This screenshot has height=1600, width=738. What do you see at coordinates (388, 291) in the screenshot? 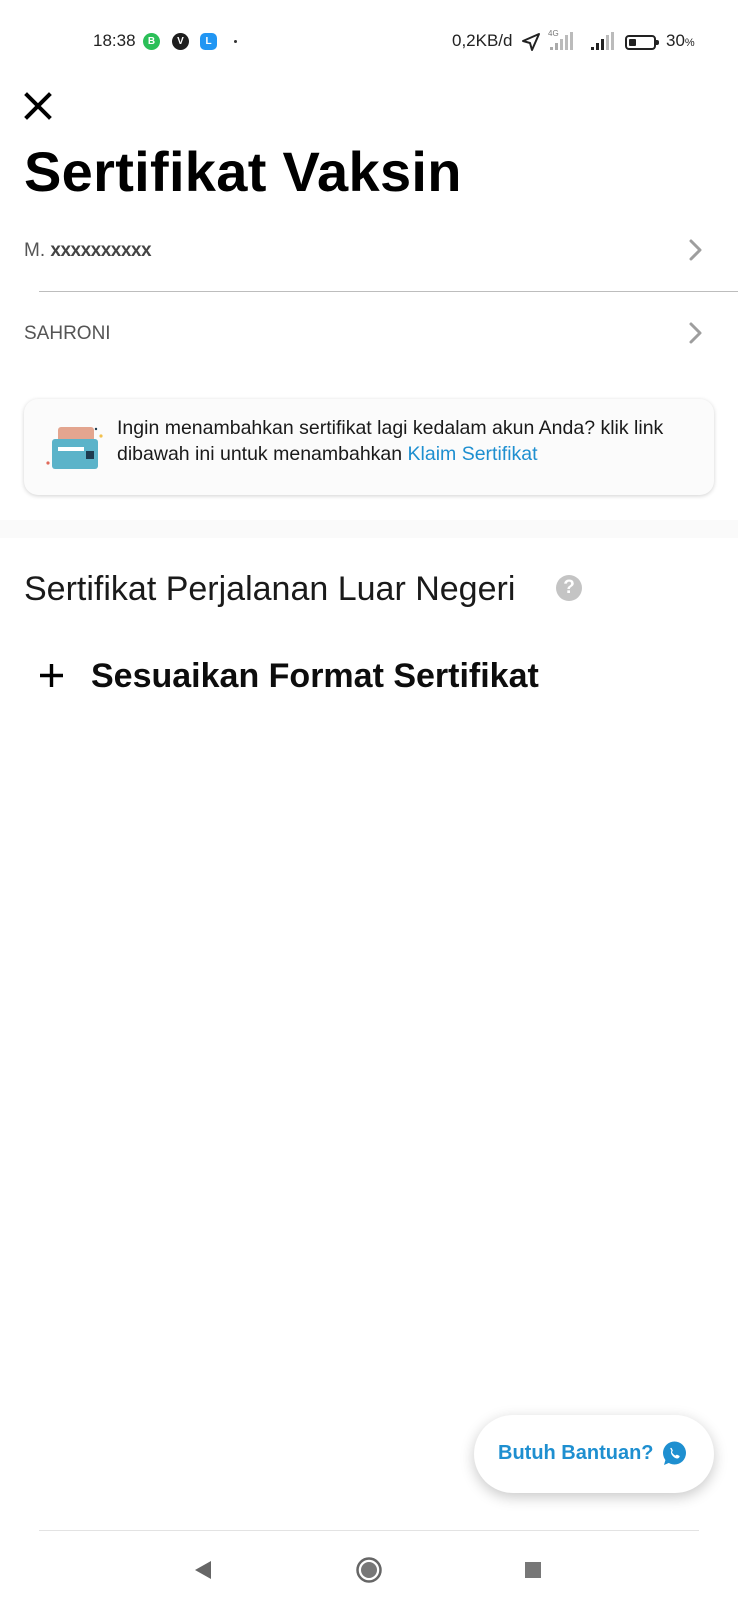
I see `list-divider` at bounding box center [388, 291].